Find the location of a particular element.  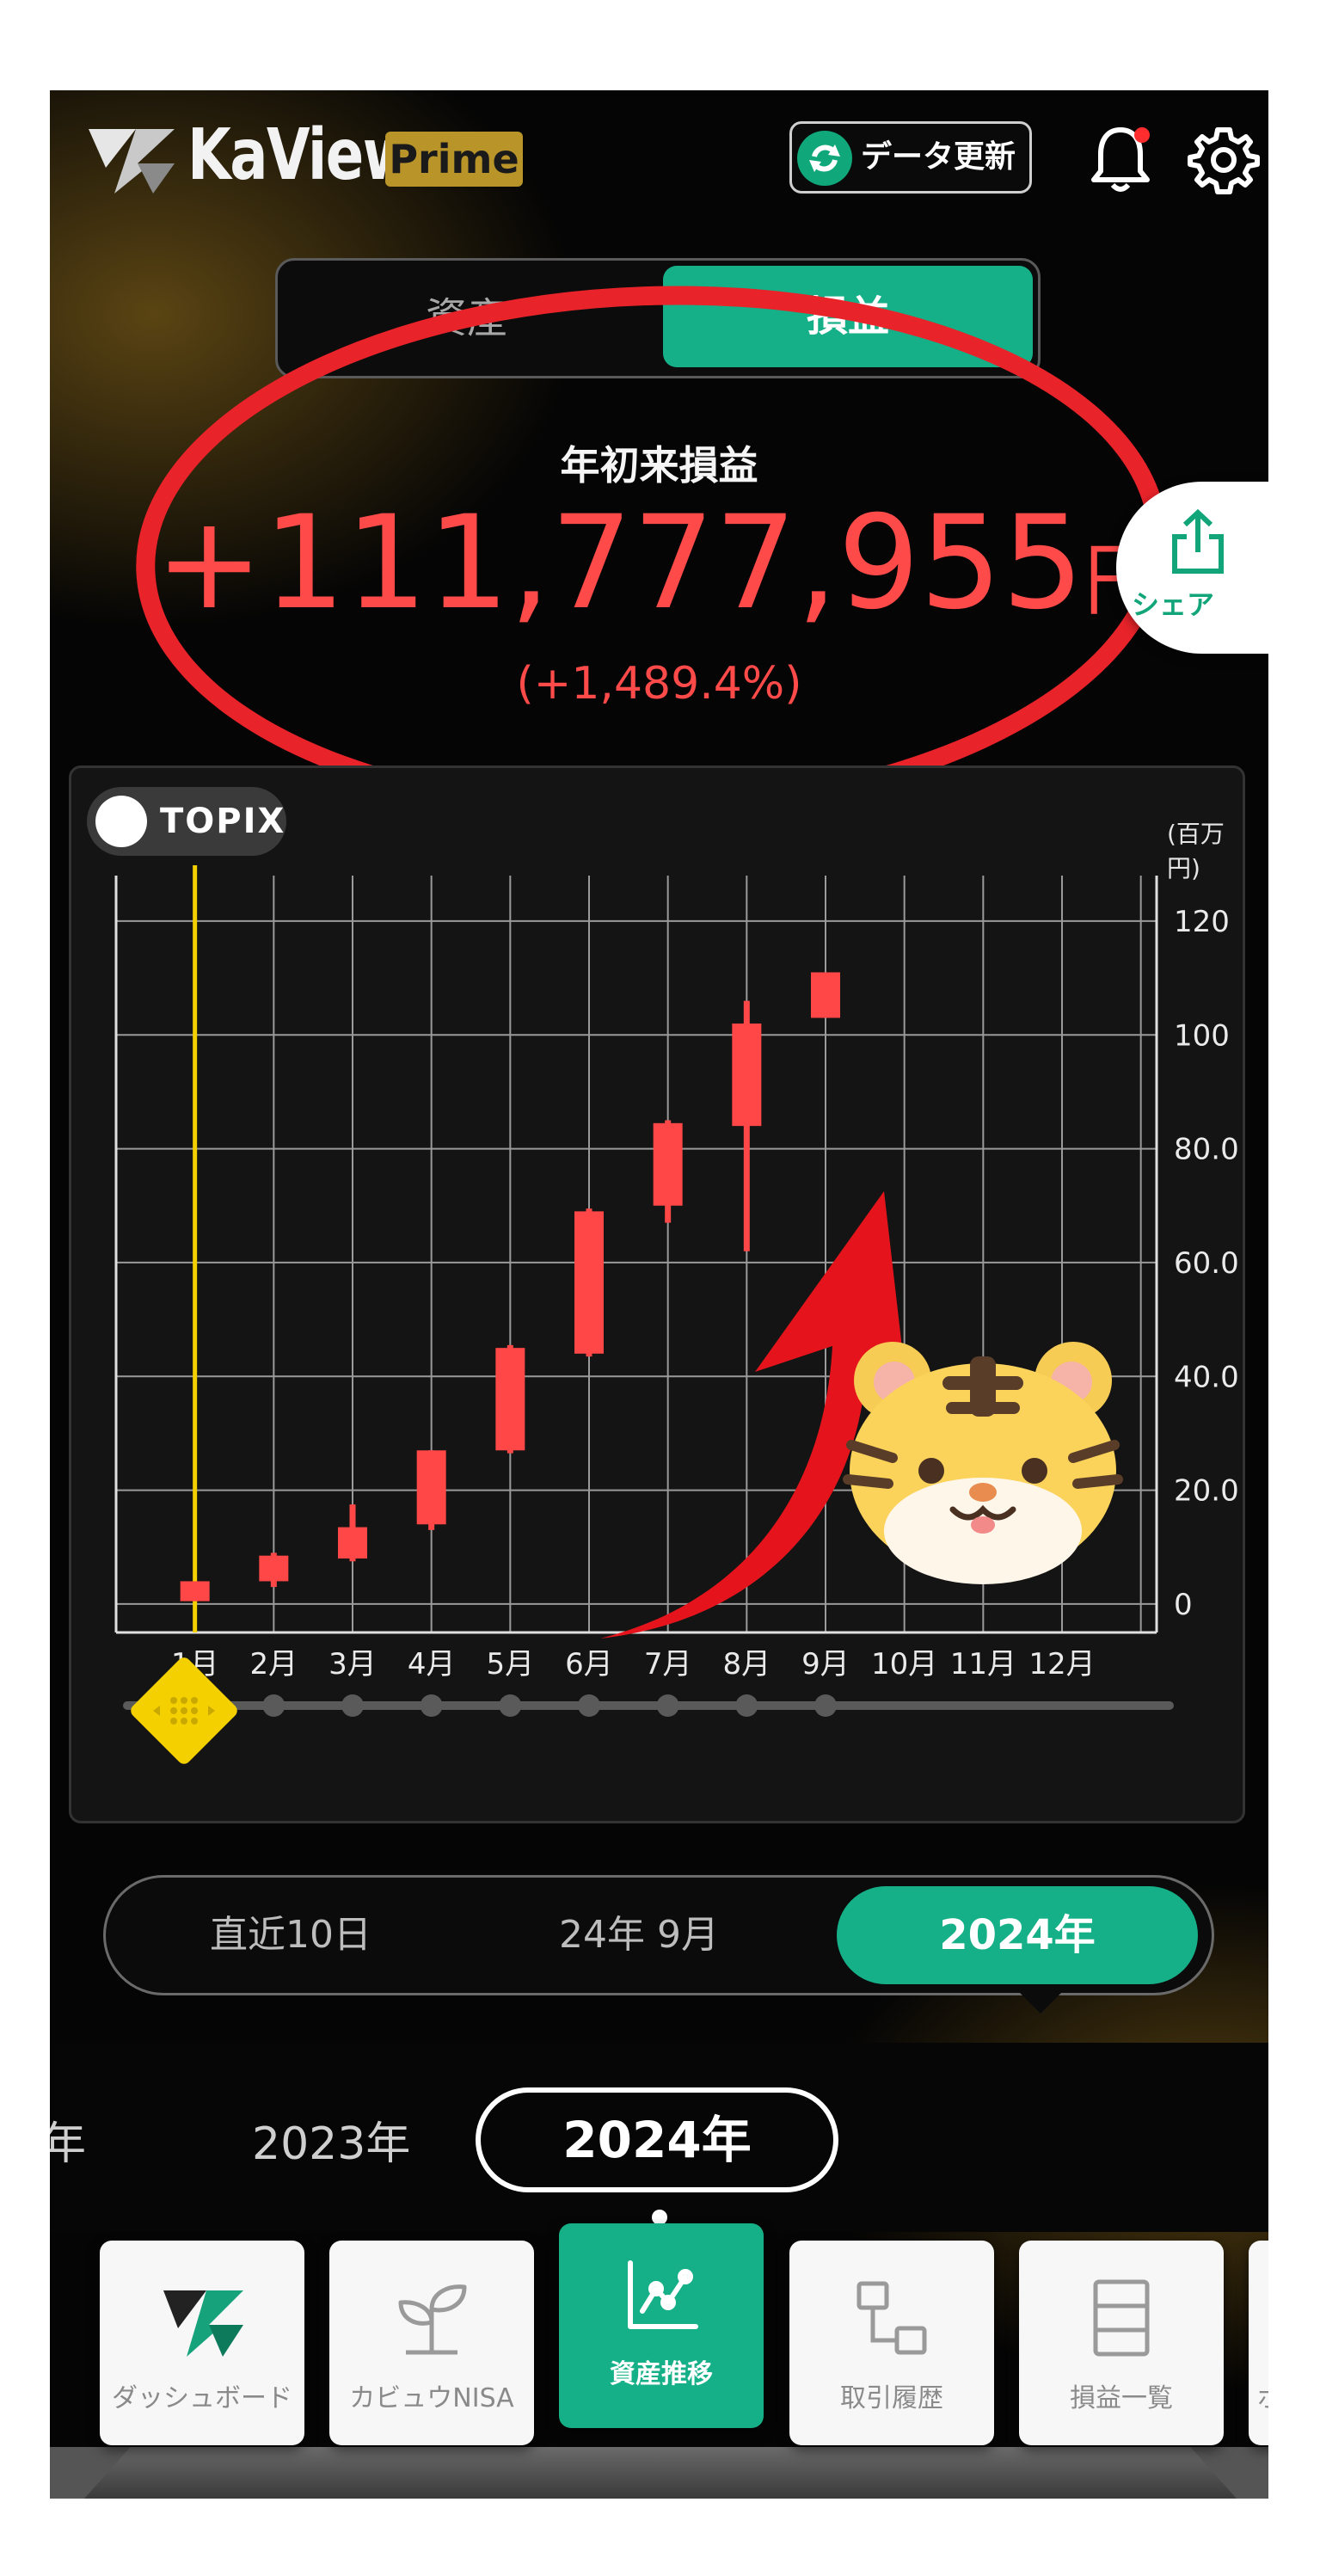

tab-recent-10-days: 直近10日 is located at coordinates (291, 1936).